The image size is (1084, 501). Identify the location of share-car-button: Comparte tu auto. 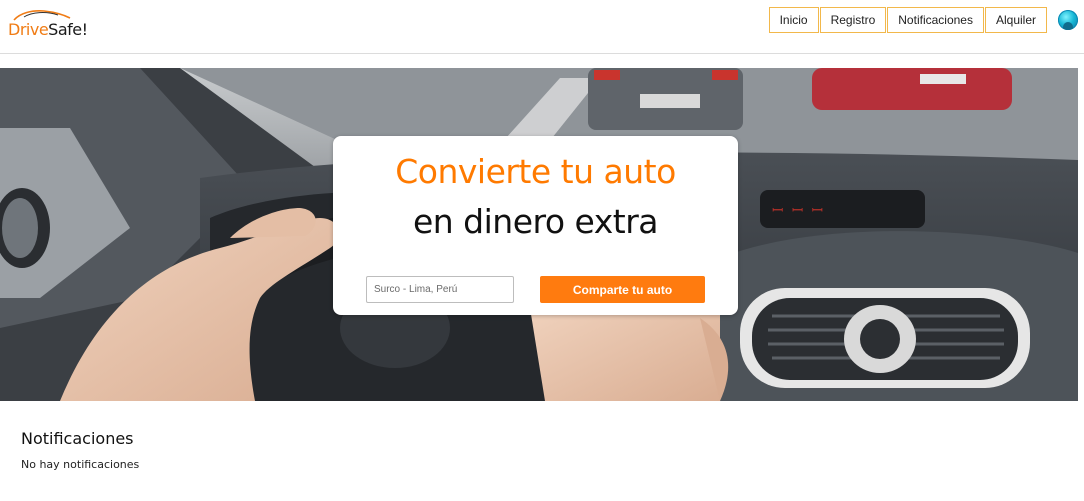
(622, 289).